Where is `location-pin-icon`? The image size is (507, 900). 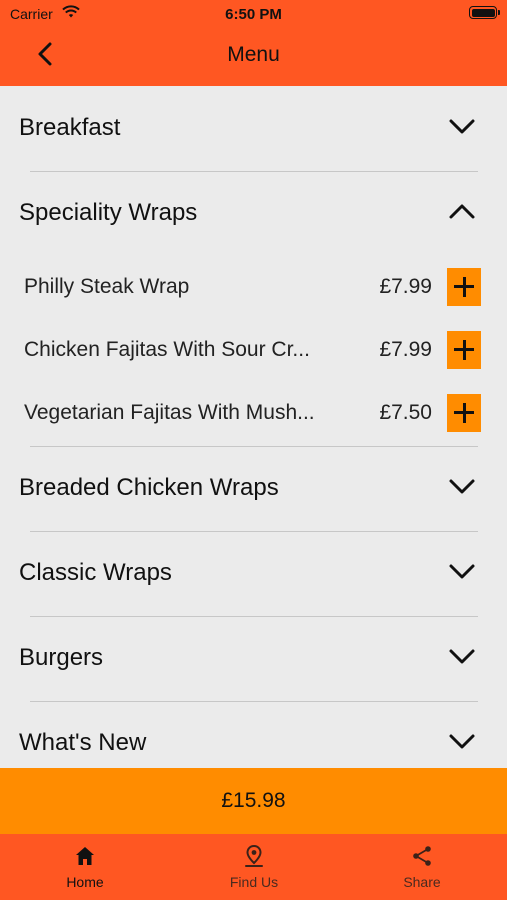
location-pin-icon is located at coordinates (254, 855).